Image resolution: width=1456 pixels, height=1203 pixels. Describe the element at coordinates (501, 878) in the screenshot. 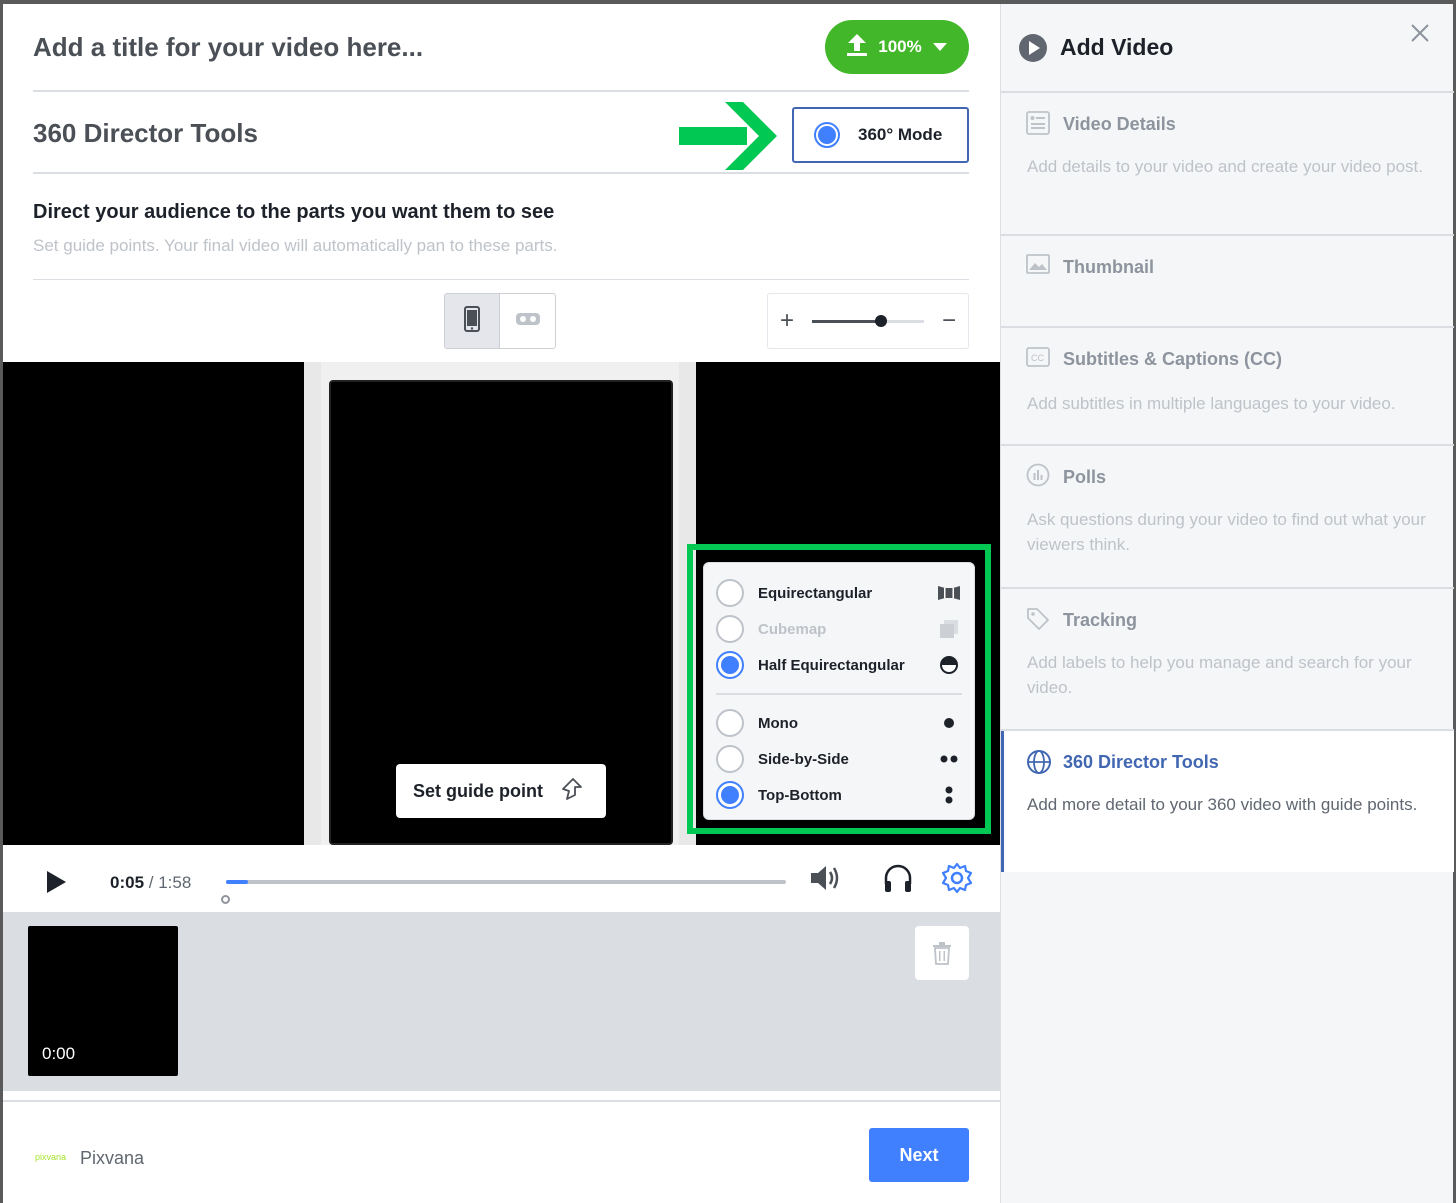

I see `player-controls: 0:05 / 1:58` at that location.